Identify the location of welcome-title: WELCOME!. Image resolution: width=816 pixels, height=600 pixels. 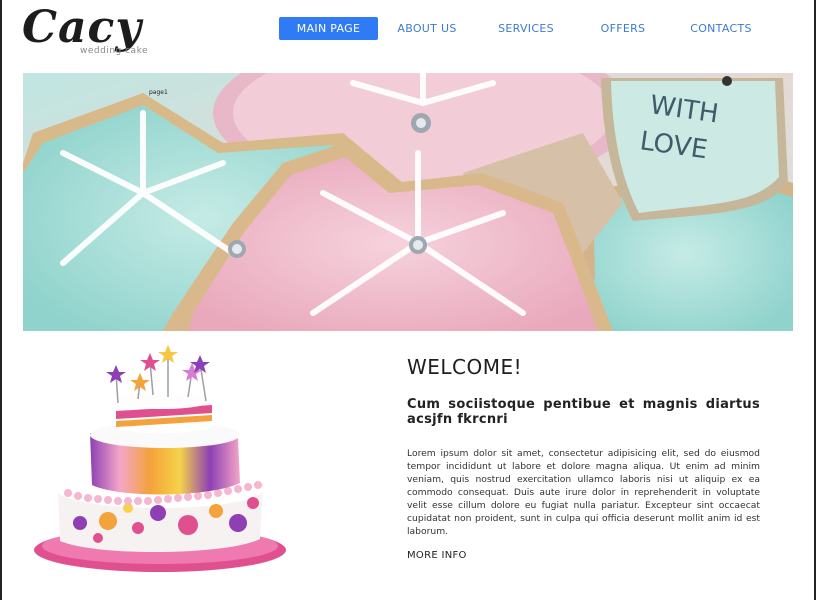
(465, 367).